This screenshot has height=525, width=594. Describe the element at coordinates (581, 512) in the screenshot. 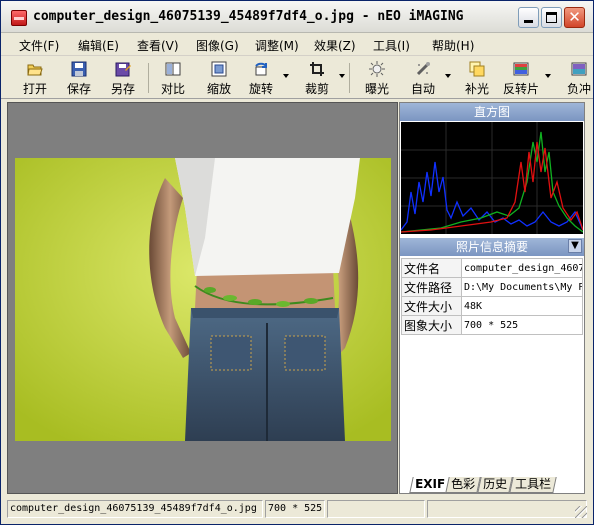

I see `resize-grip-icon` at that location.